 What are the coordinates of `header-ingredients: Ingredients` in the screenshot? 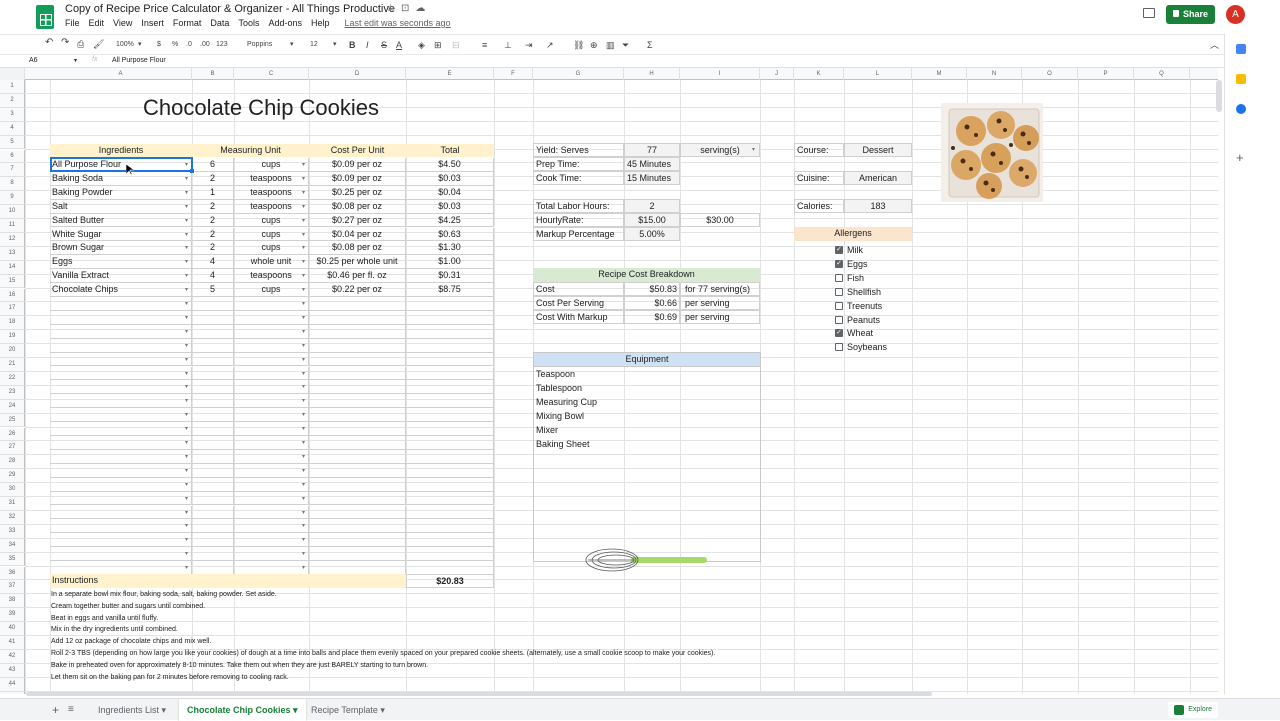 It's located at (121, 150).